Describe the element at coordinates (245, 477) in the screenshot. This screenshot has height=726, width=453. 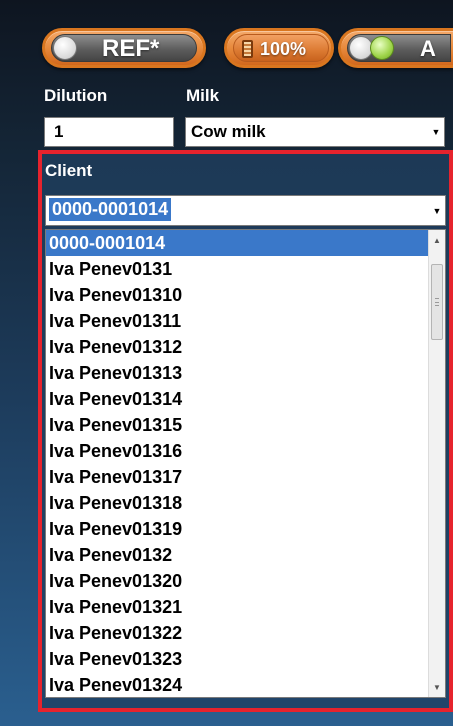
I see `client-option: Iva Penev01317` at that location.